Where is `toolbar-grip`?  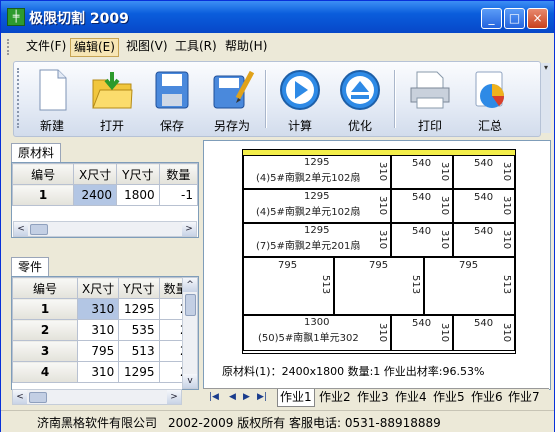
toolbar-grip is located at coordinates (19, 98).